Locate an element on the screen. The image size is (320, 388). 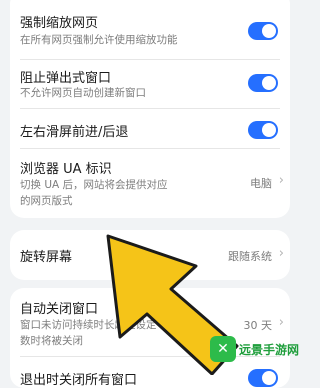
swipe-nav-title: 左右滑屏前进/后退 is located at coordinates (74, 132).